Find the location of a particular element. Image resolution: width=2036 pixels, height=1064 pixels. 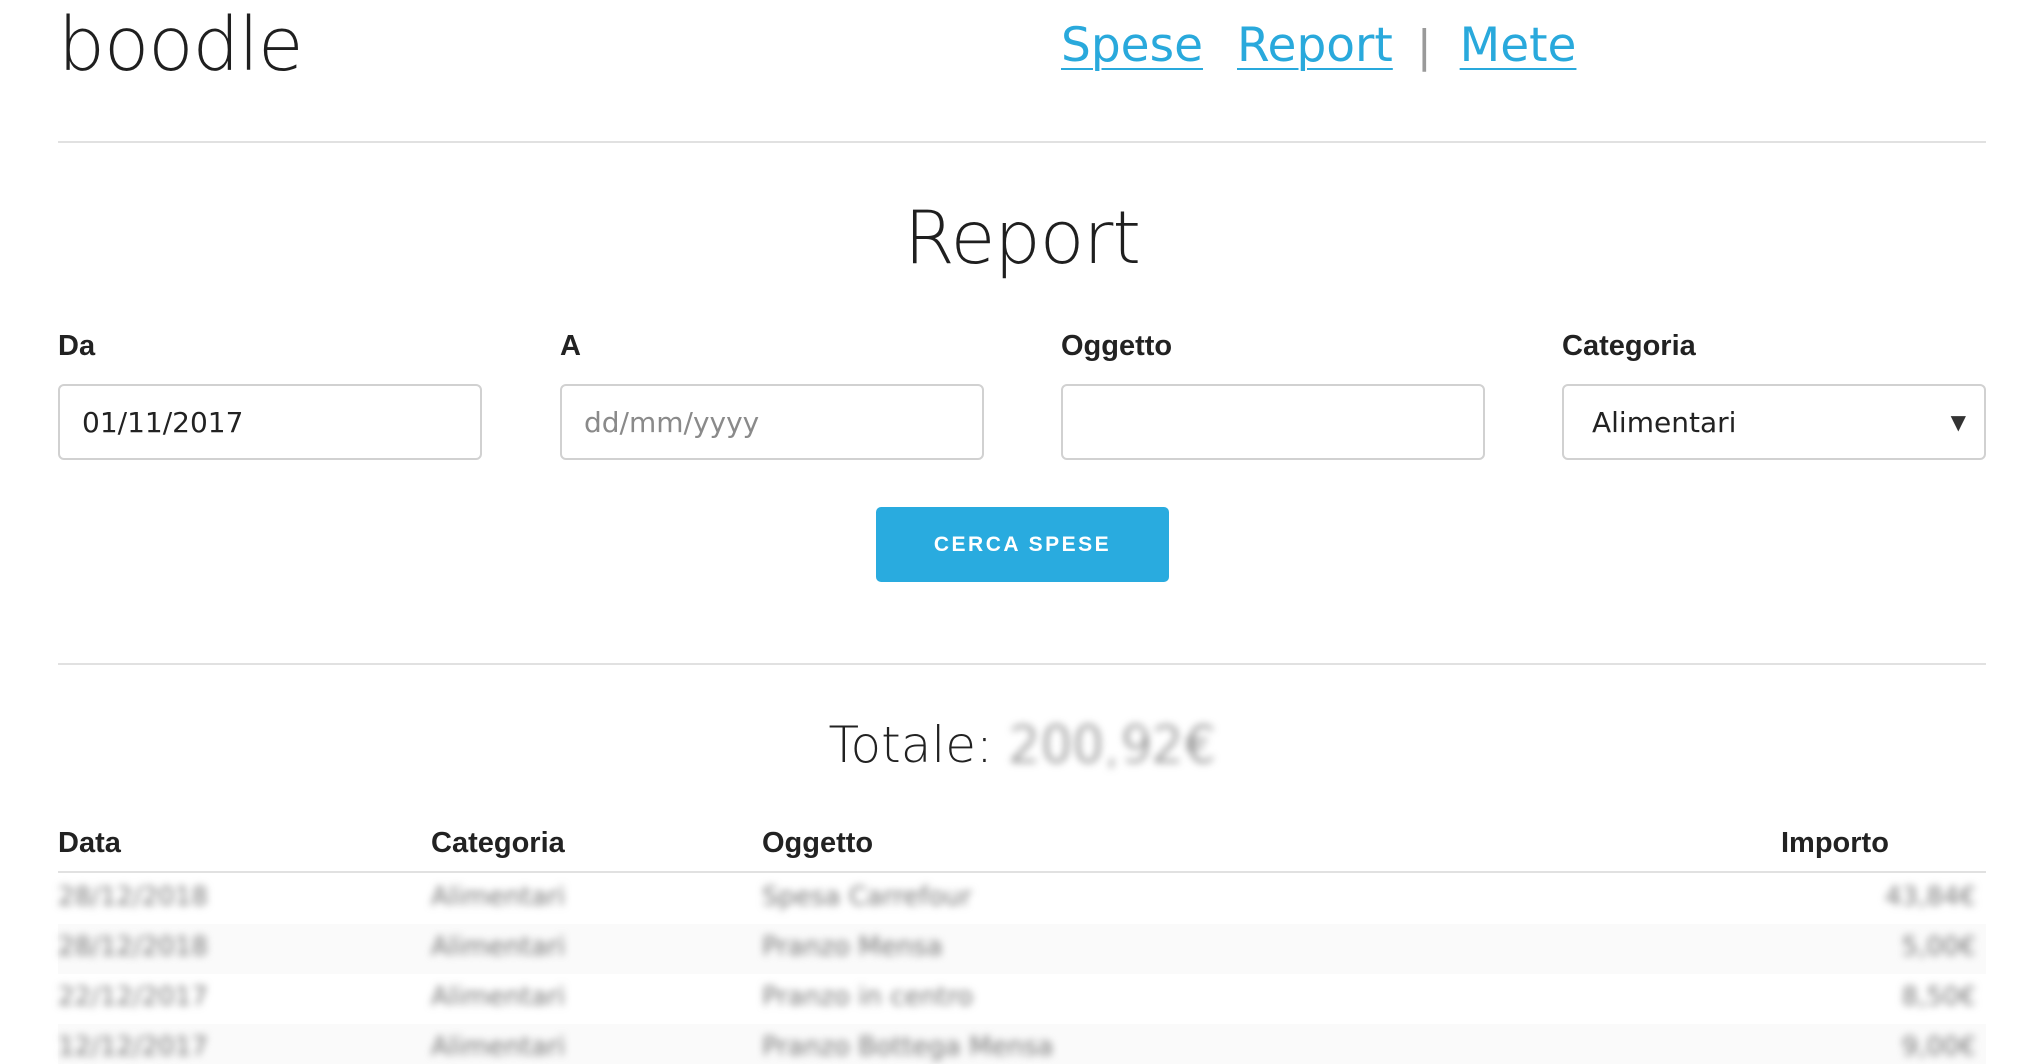

cell-oggetto: Spesa Carrefour is located at coordinates (867, 897).